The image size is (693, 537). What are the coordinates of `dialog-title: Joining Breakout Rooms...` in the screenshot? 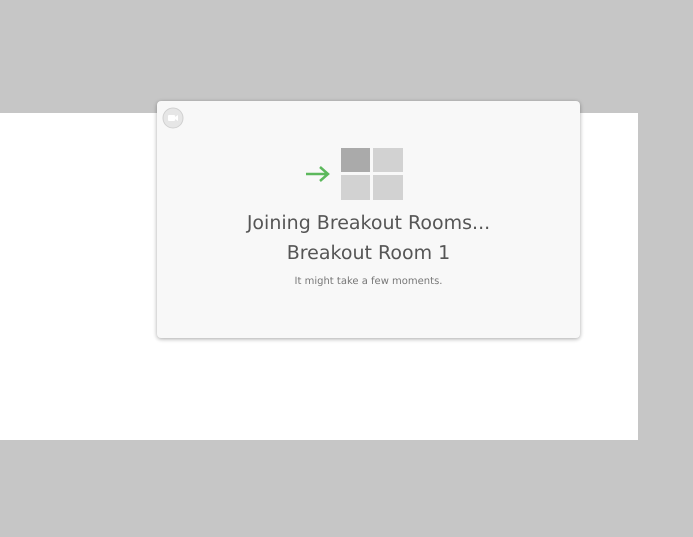 It's located at (368, 223).